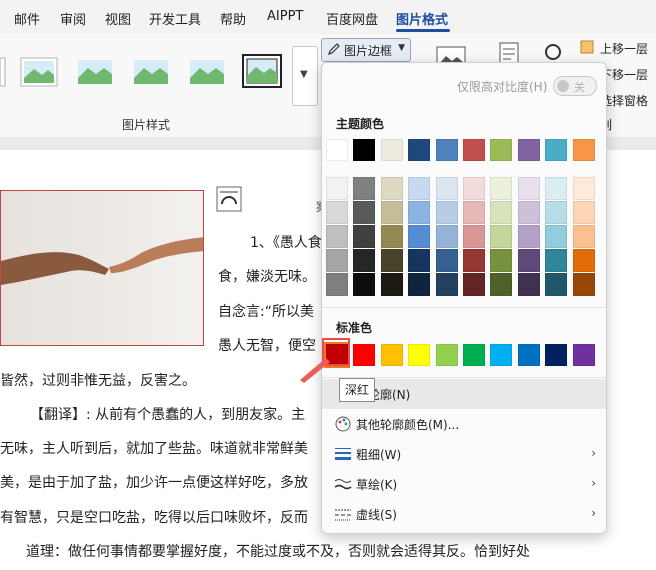 This screenshot has width=656, height=570. What do you see at coordinates (27, 18) in the screenshot?
I see `tab-mail: 邮件` at bounding box center [27, 18].